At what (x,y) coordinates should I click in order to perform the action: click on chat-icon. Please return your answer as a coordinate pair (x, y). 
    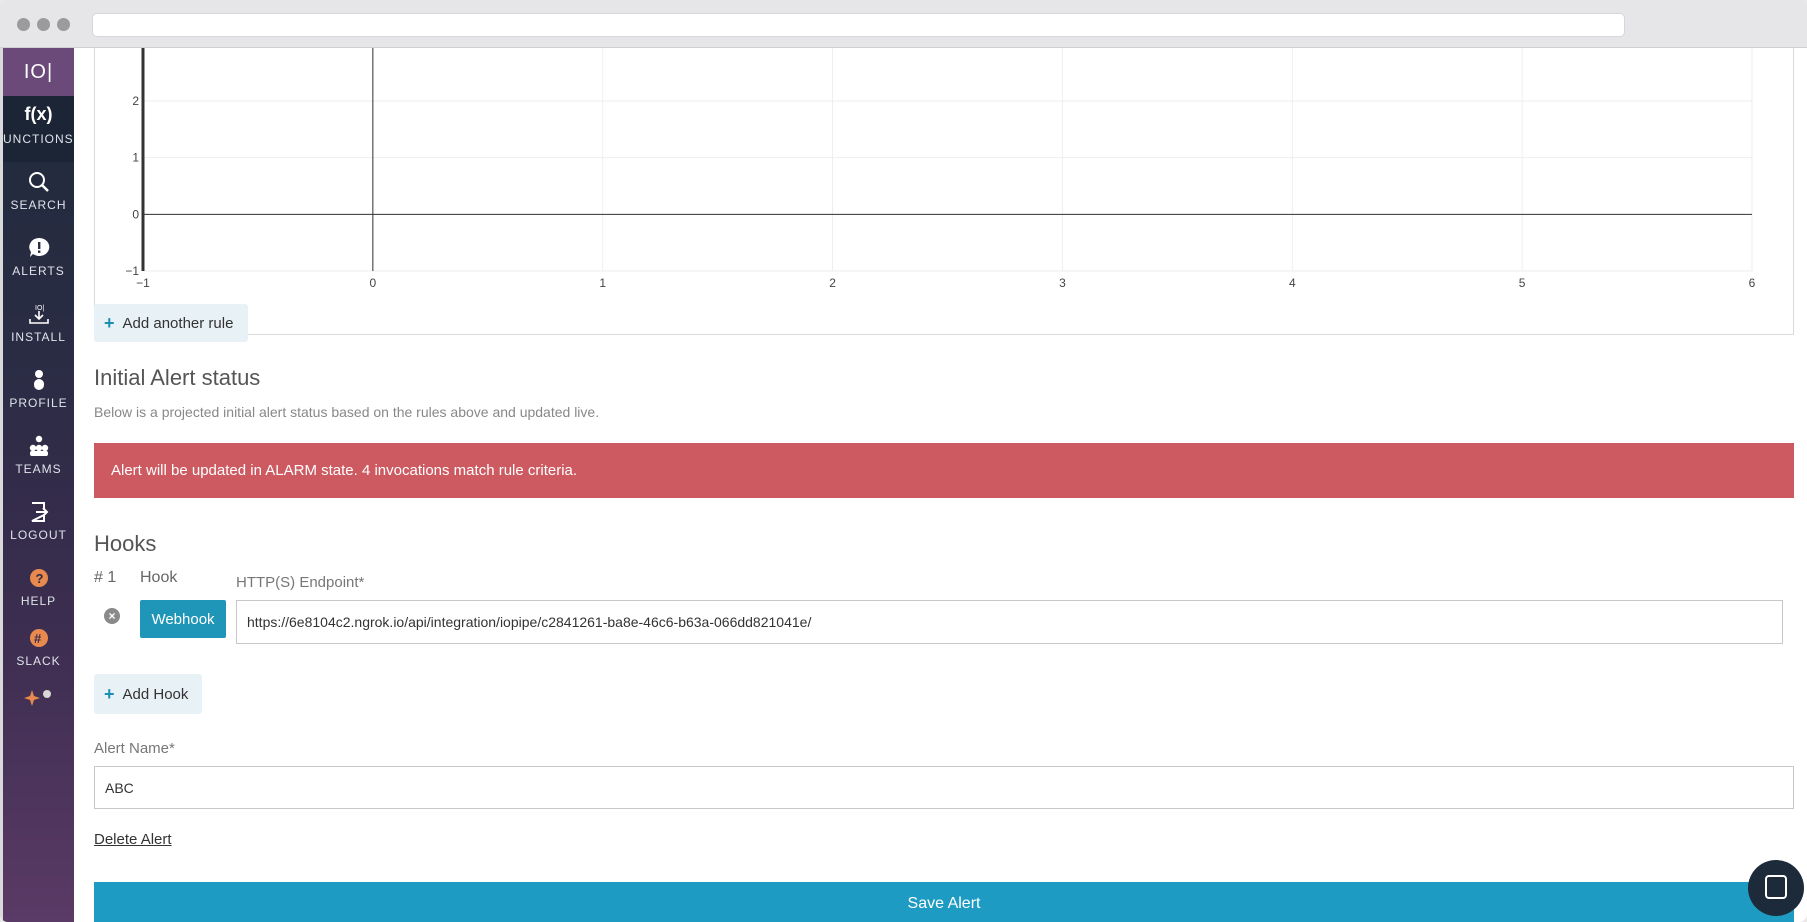
    Looking at the image, I should click on (1776, 887).